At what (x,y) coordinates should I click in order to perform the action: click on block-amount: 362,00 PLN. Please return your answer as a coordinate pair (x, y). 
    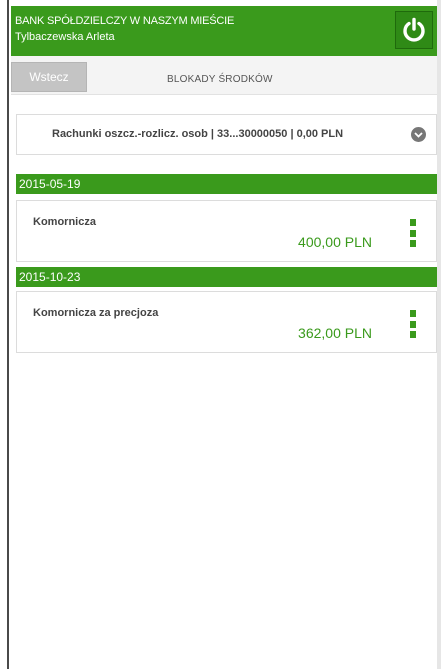
    Looking at the image, I should click on (335, 333).